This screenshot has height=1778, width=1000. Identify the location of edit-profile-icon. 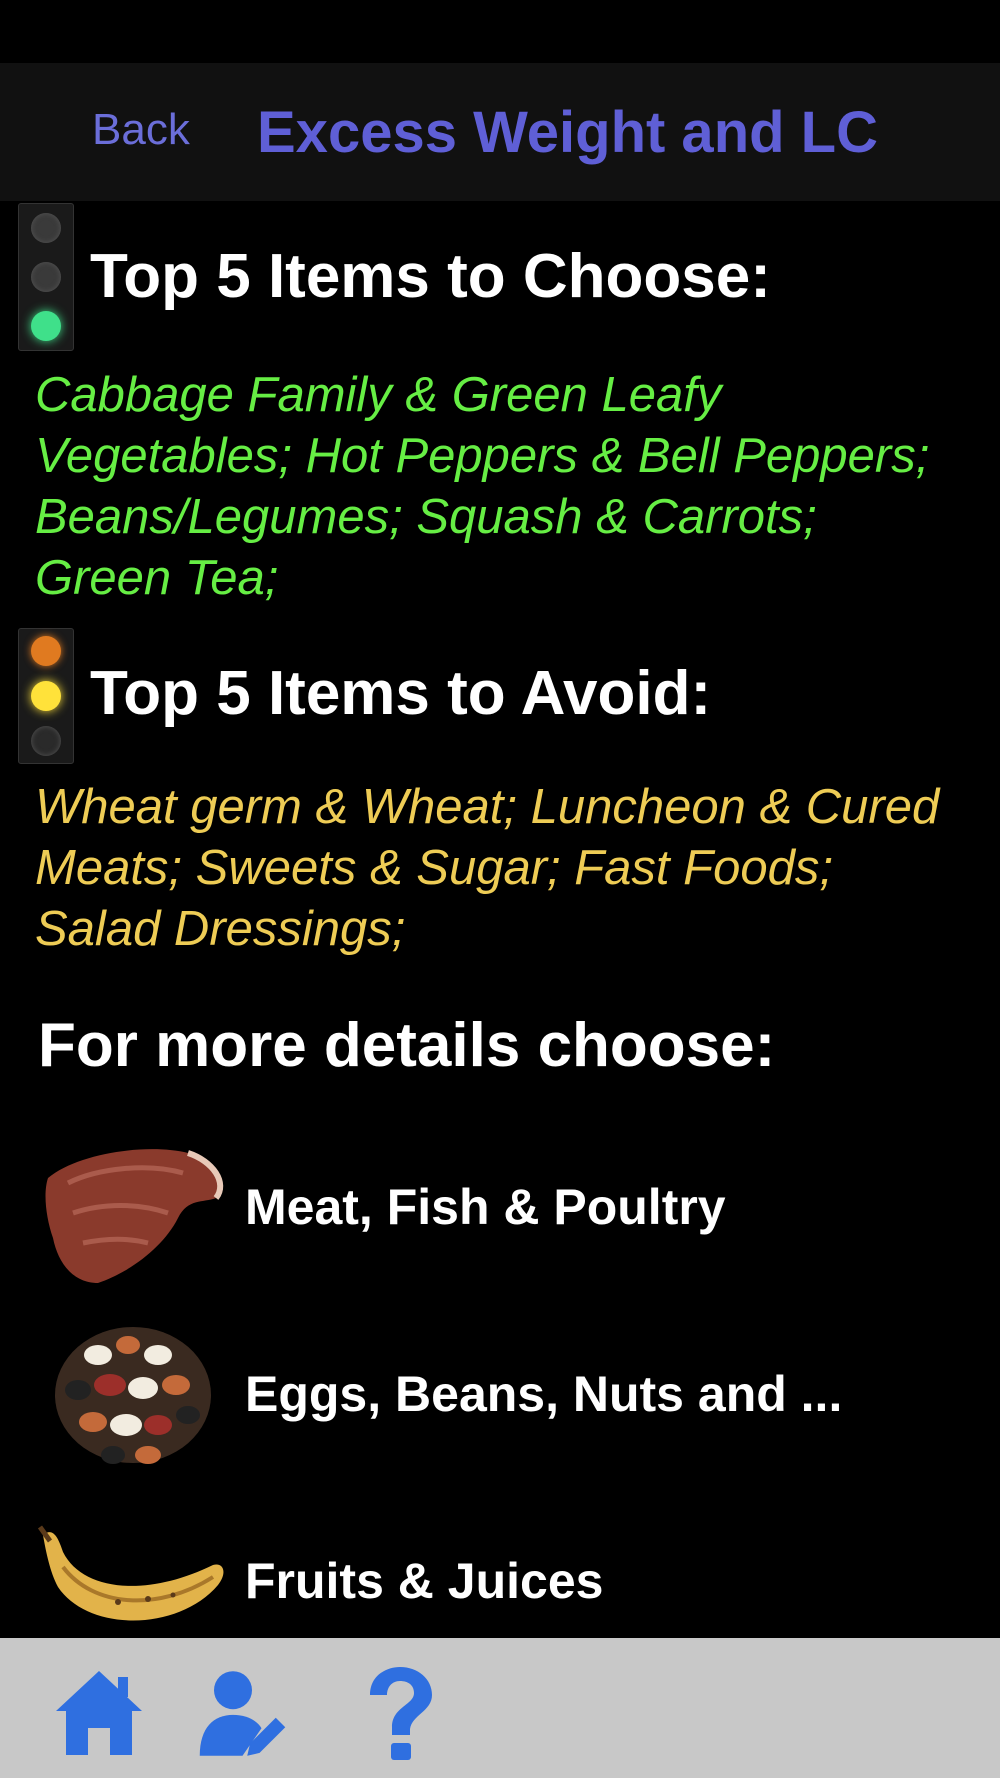
(242, 1713).